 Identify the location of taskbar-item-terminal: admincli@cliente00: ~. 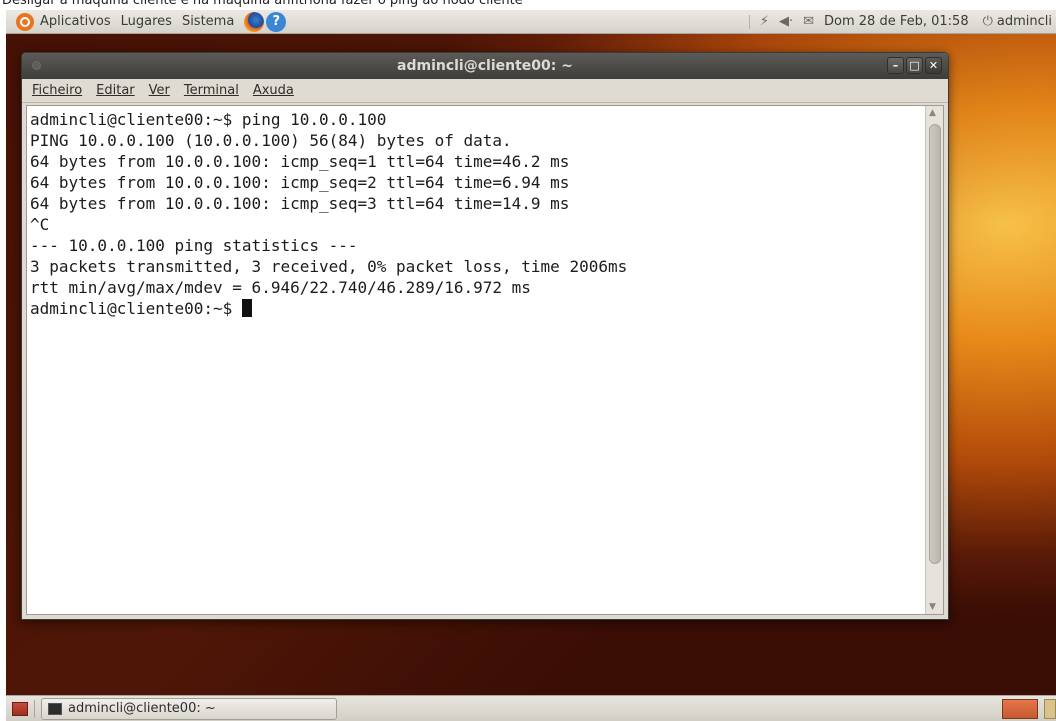
(189, 708).